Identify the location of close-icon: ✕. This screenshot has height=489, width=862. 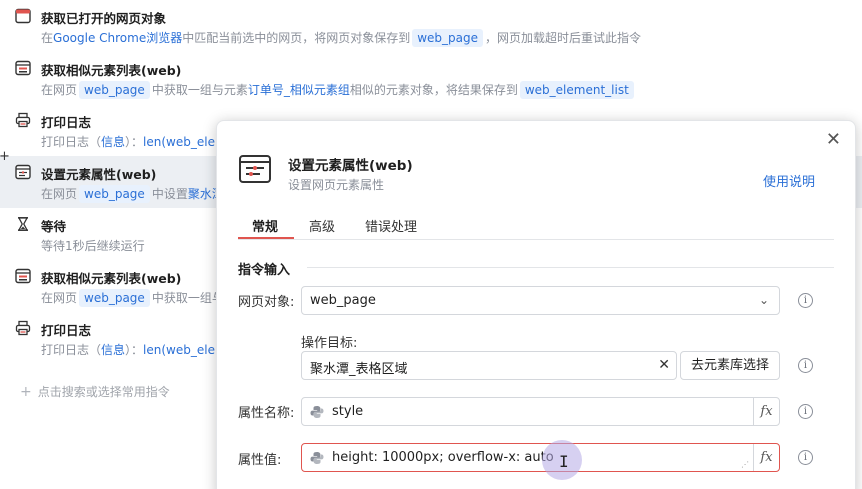
(833, 139).